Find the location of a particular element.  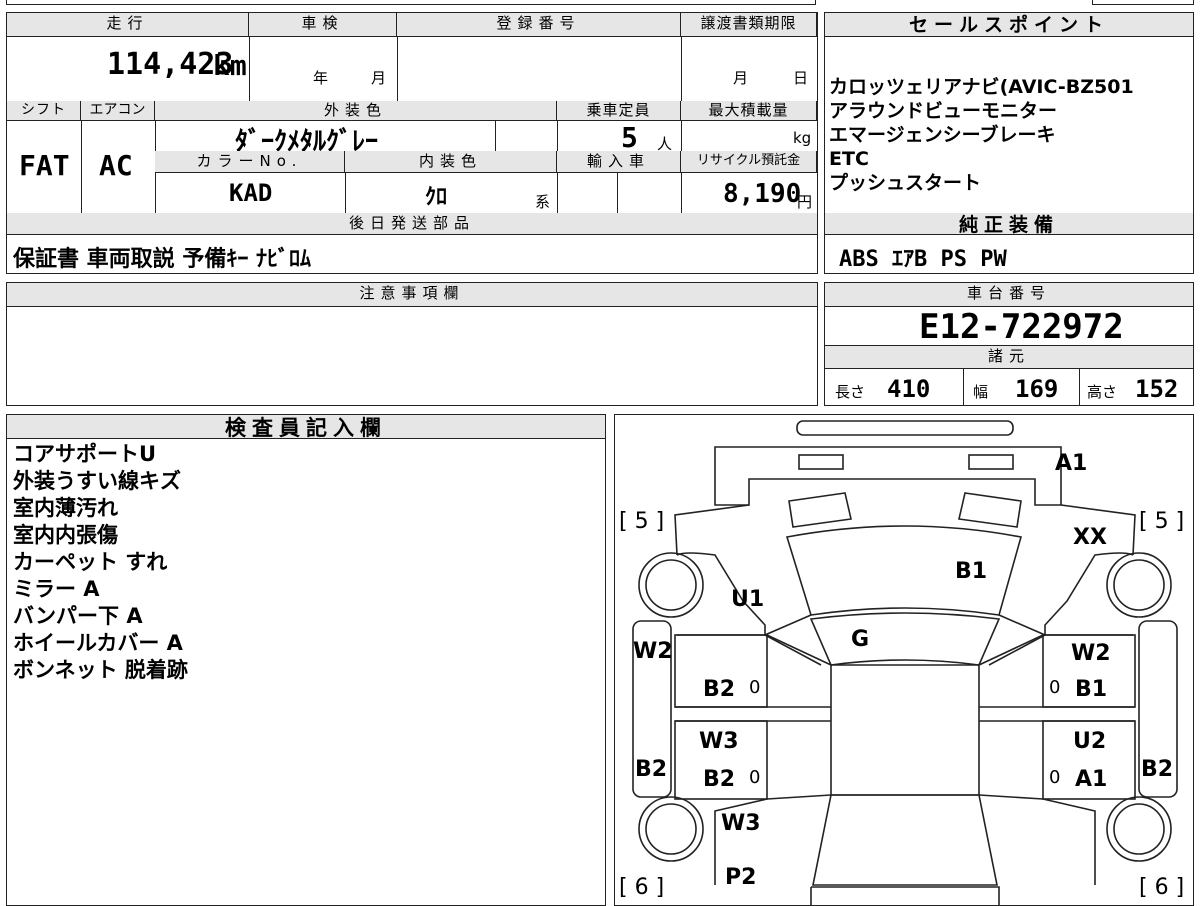

damage-g: G is located at coordinates (860, 639).